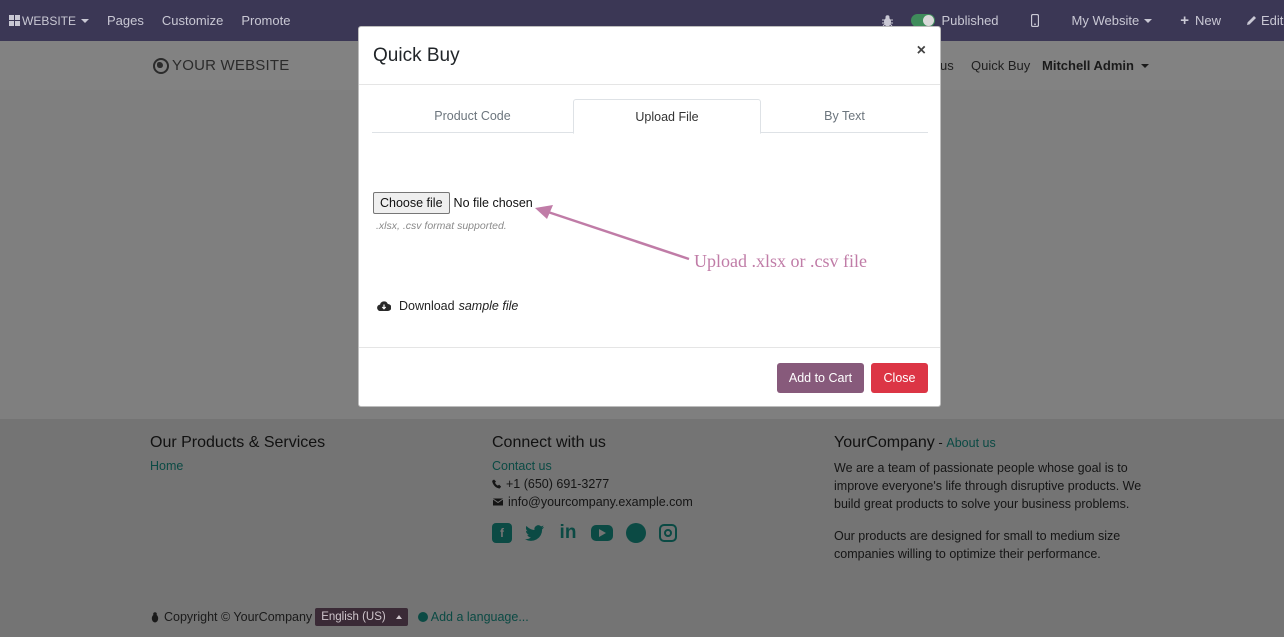 The image size is (1284, 637). What do you see at coordinates (592, 502) in the screenshot?
I see `footer-email: info@yourcompany.example.com` at bounding box center [592, 502].